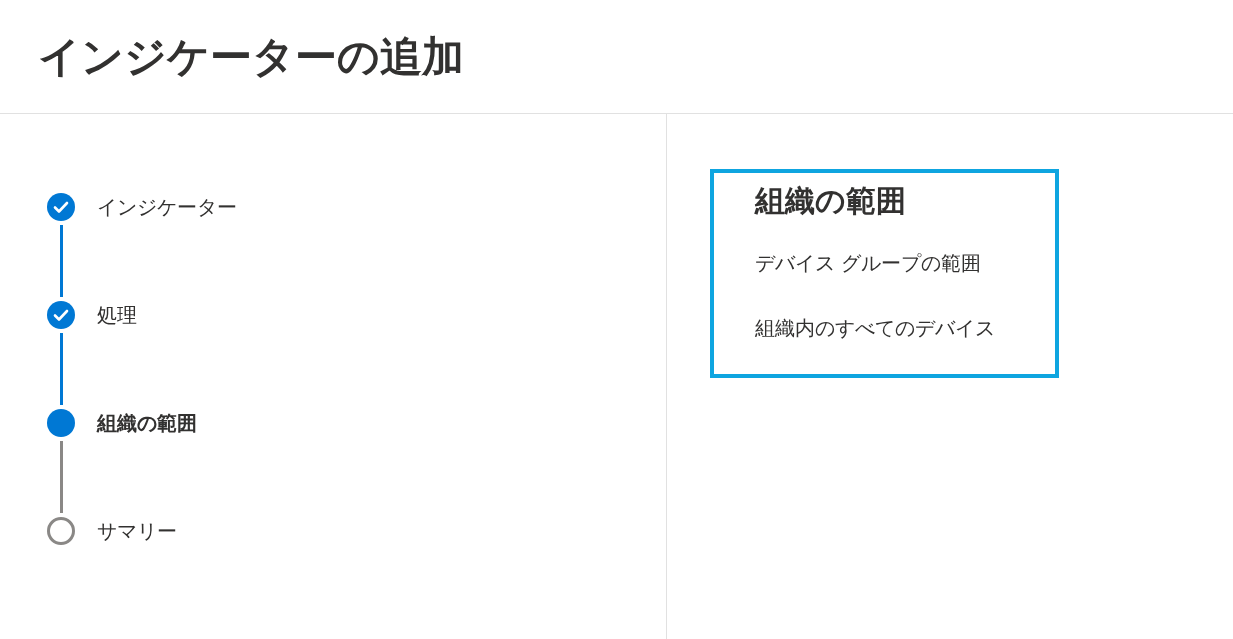 This screenshot has height=639, width=1233. Describe the element at coordinates (875, 328) in the screenshot. I see `scope-option: 組織内のすべてのデバイス` at that location.